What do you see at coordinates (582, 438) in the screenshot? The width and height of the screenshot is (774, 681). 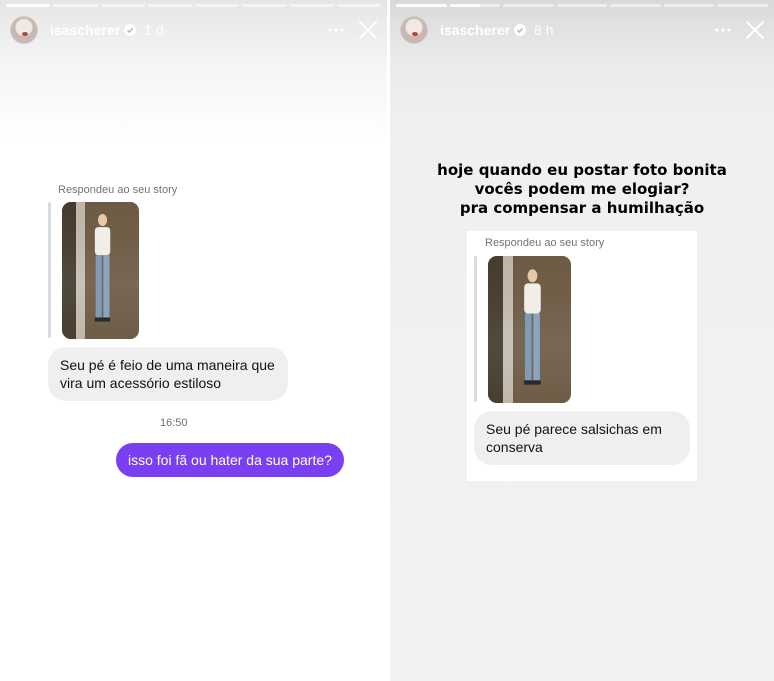 I see `received-message-bubble: Seu pé parece salsichas em conserva` at bounding box center [582, 438].